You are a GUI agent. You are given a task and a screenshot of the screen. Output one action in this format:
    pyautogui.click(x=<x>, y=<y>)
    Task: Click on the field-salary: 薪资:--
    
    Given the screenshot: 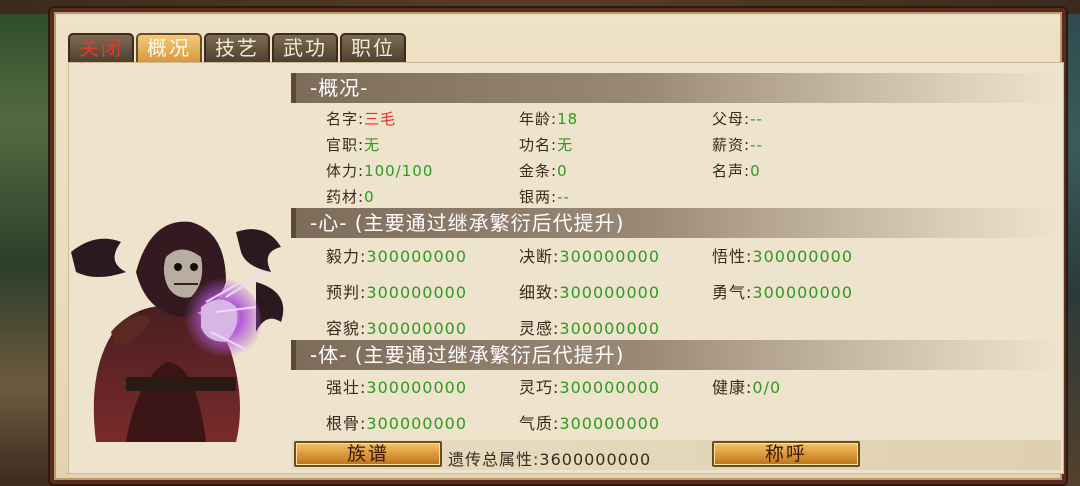 What is the action you would take?
    pyautogui.click(x=737, y=144)
    